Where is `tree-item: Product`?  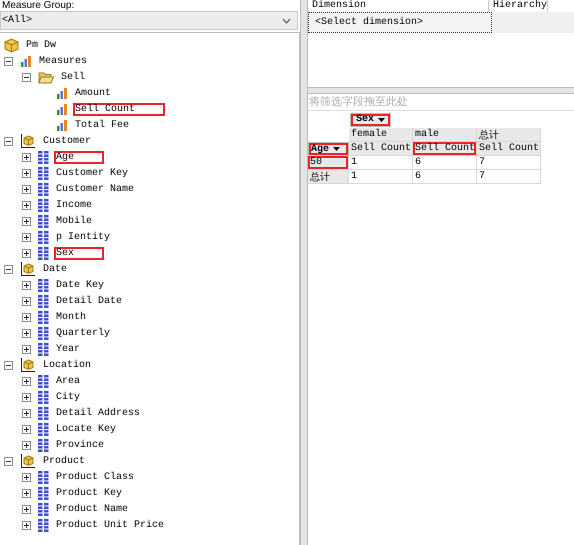
tree-item: Product is located at coordinates (64, 461).